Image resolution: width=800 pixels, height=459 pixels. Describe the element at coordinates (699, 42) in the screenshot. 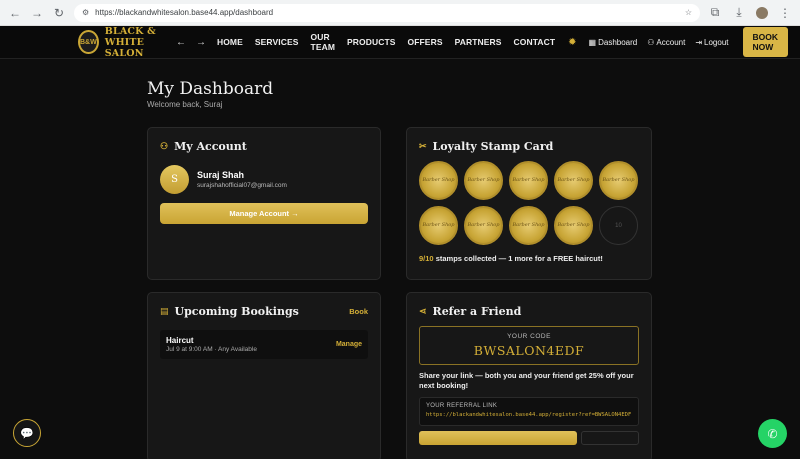

I see `logout-icon: ⇥` at that location.